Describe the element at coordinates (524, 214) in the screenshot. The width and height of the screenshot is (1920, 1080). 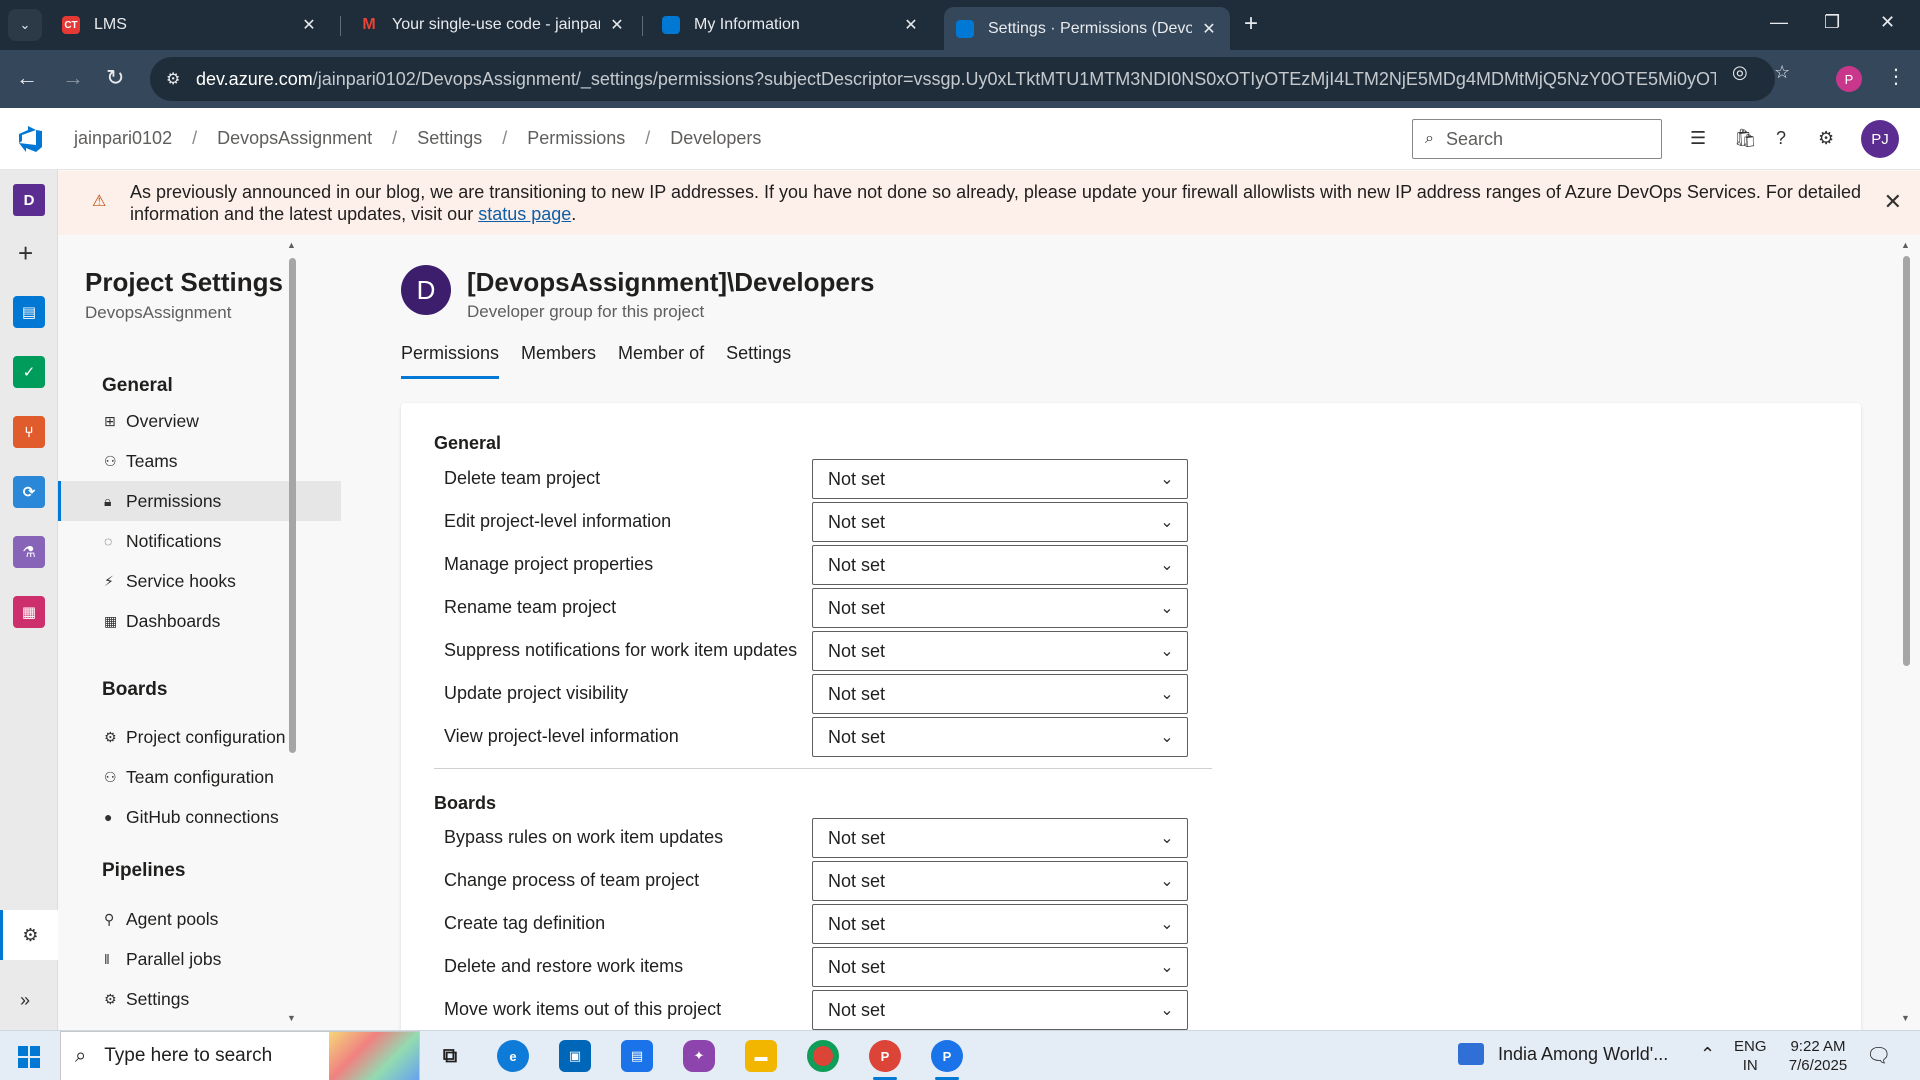
I see `status-page-link: status page` at that location.